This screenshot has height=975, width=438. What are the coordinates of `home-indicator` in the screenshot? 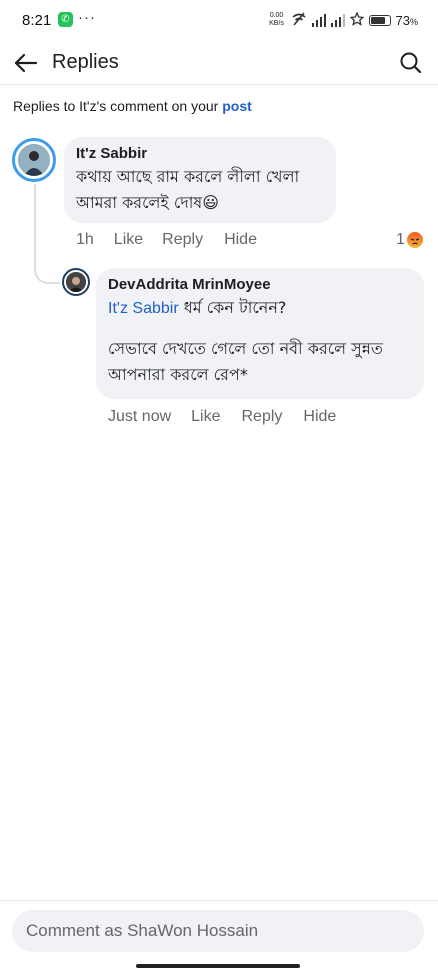 It's located at (218, 966).